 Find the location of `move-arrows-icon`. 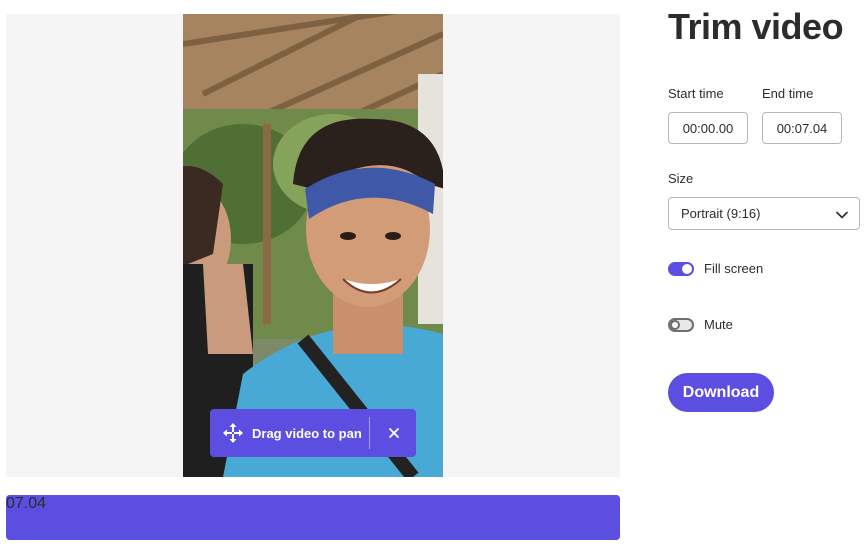

move-arrows-icon is located at coordinates (233, 433).